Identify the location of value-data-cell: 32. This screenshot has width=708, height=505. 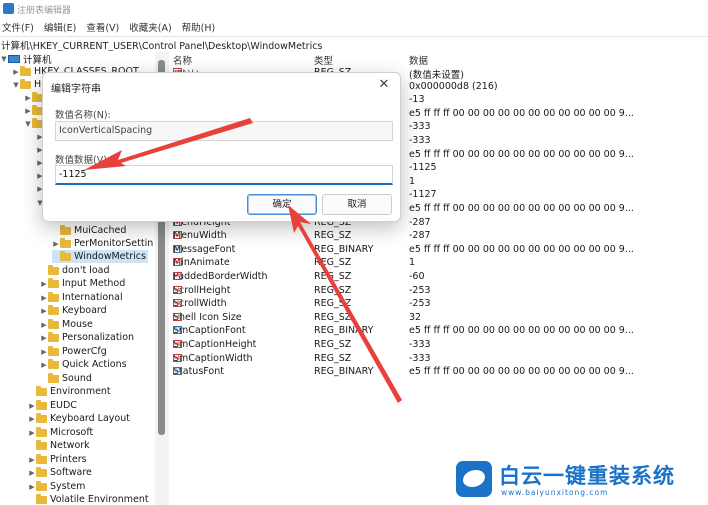
(415, 317).